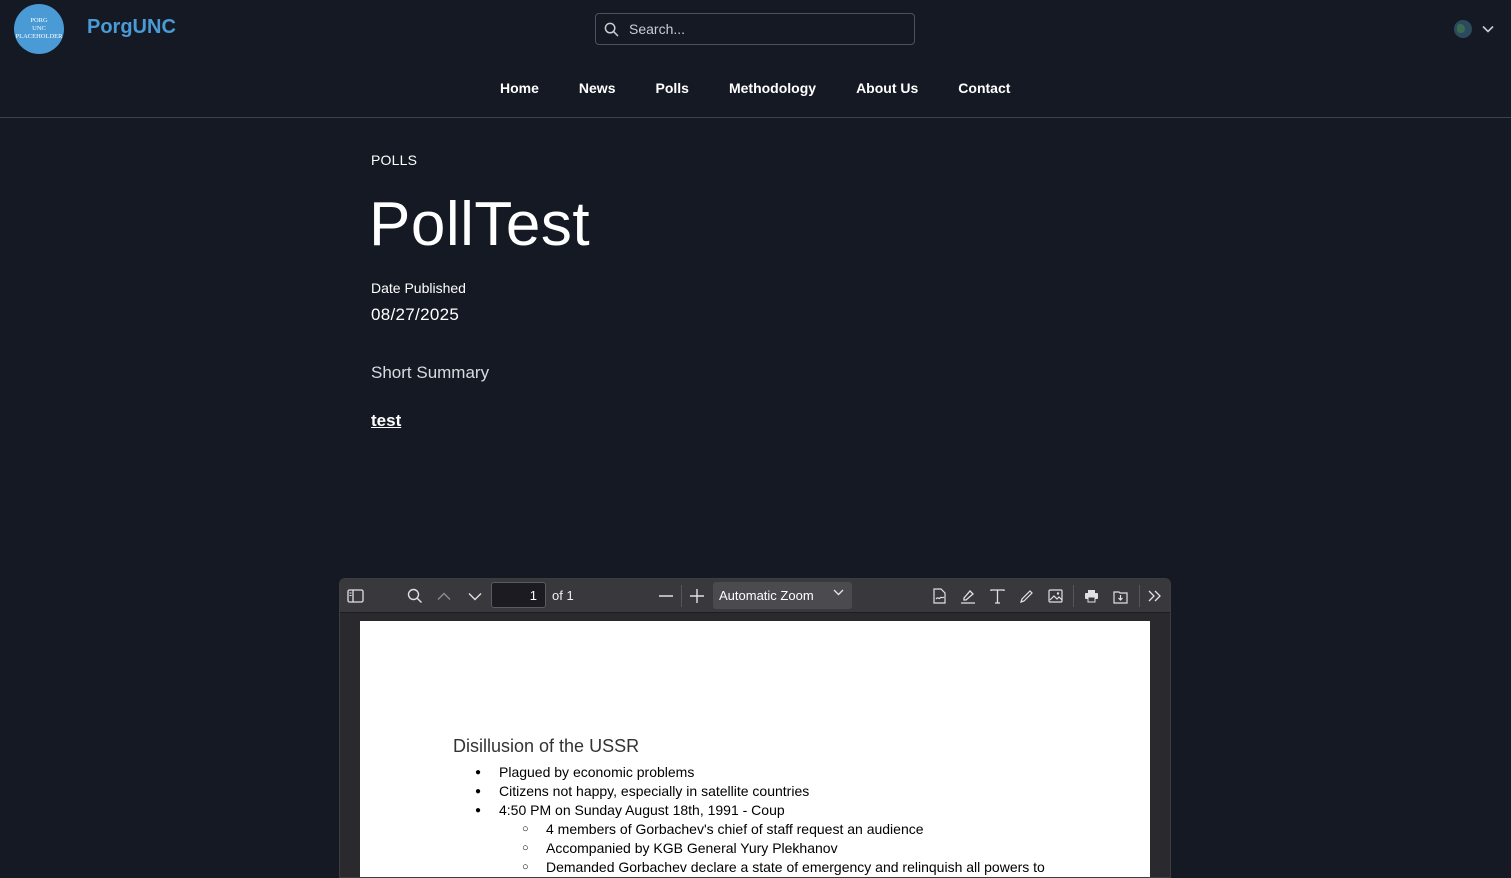  What do you see at coordinates (131, 27) in the screenshot?
I see `brand-name: PorgUNC` at bounding box center [131, 27].